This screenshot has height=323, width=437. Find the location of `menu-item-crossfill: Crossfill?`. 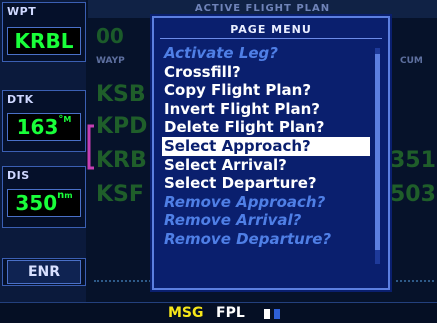

menu-item-crossfill: Crossfill? is located at coordinates (266, 72).